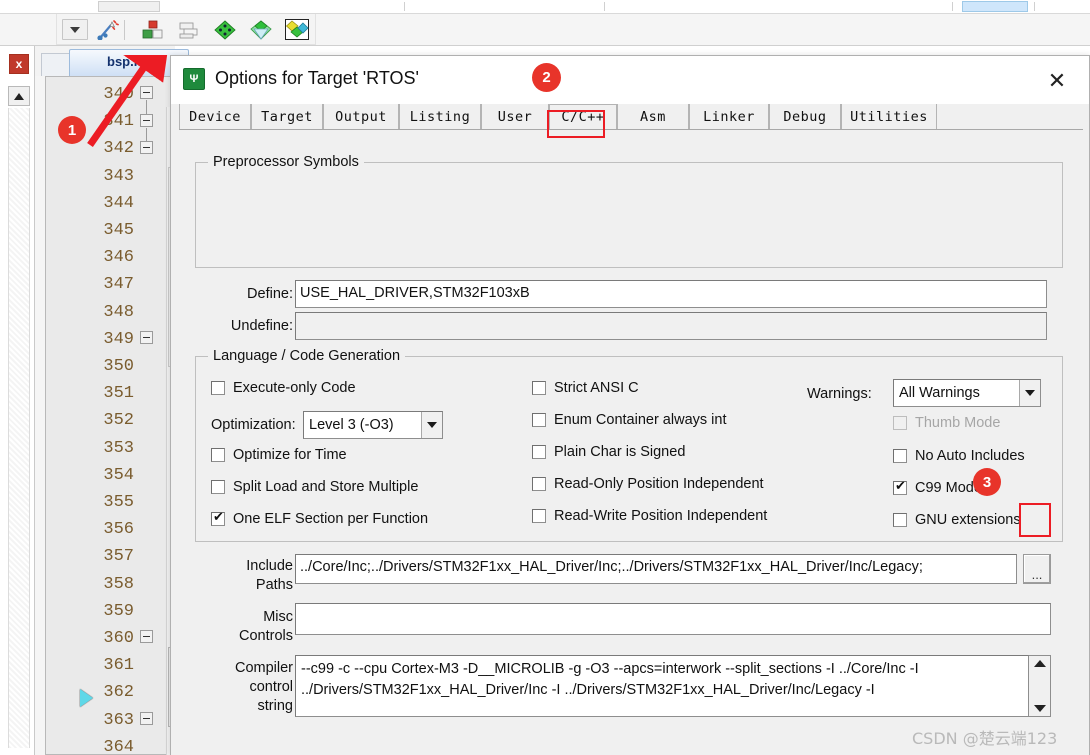 The width and height of the screenshot is (1090, 755). I want to click on tab-linker: Linker, so click(729, 116).